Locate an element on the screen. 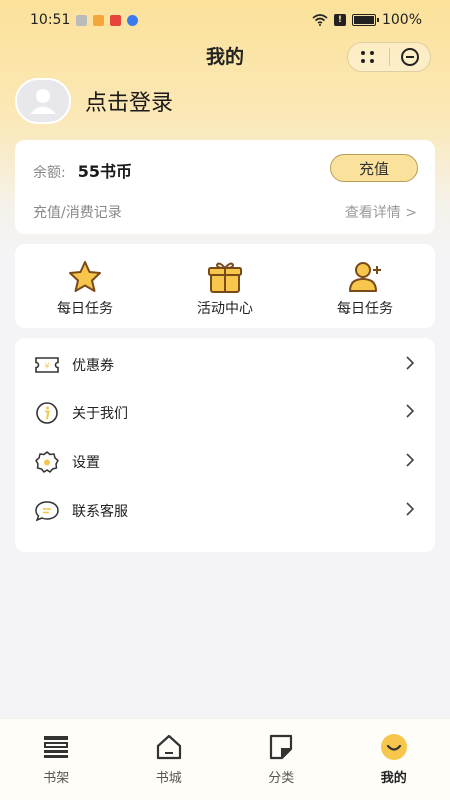 Image resolution: width=450 pixels, height=800 pixels. smile-icon is located at coordinates (393, 747).